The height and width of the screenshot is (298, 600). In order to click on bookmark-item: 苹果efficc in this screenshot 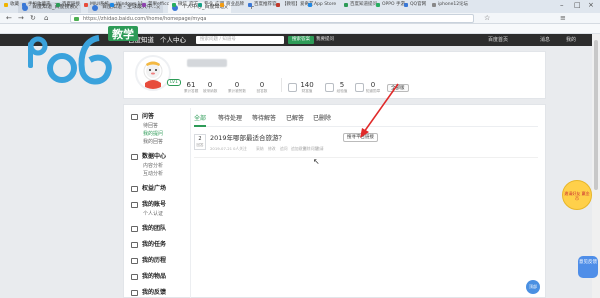, I will do `click(155, 5)`.